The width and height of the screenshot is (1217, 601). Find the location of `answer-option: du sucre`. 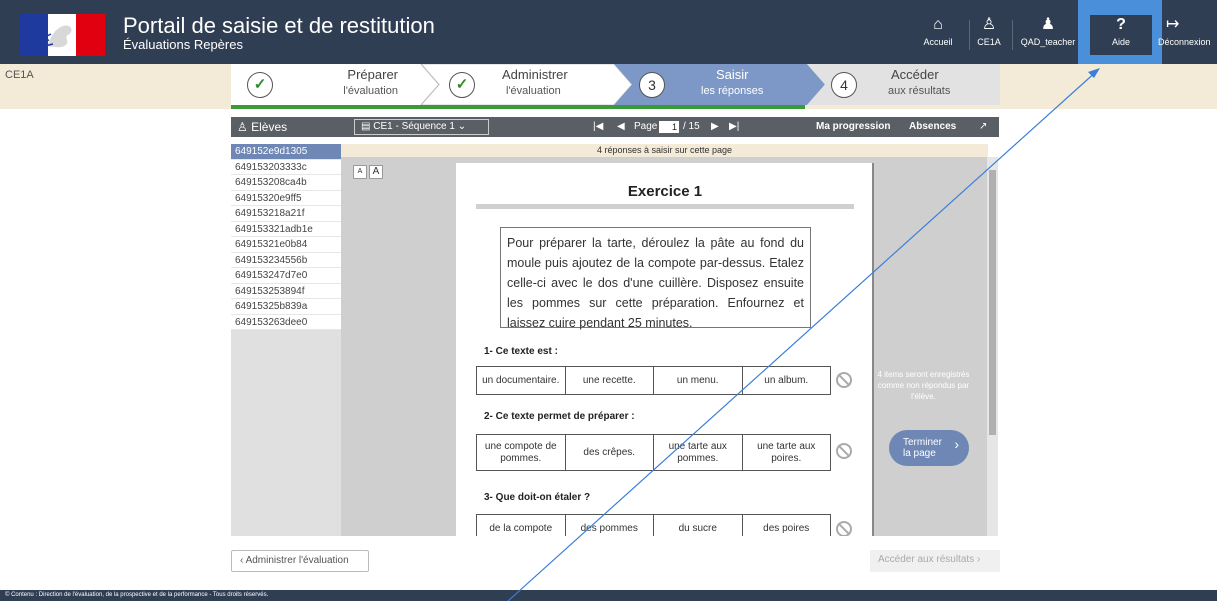

answer-option: du sucre is located at coordinates (698, 525).